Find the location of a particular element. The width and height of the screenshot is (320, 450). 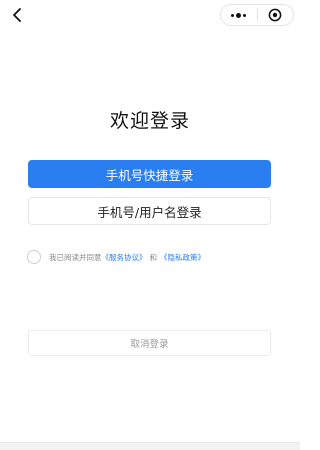

bottom-bar is located at coordinates (150, 446).